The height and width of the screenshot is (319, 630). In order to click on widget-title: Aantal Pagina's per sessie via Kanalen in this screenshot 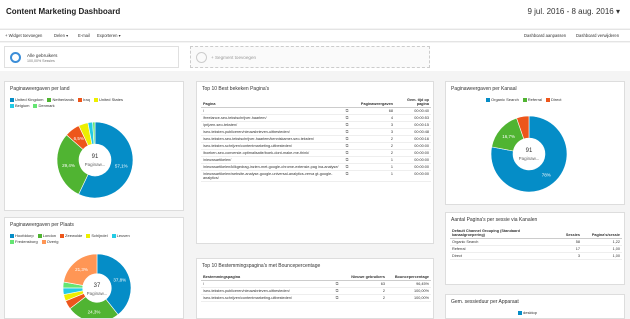, I will do `click(494, 220)`.